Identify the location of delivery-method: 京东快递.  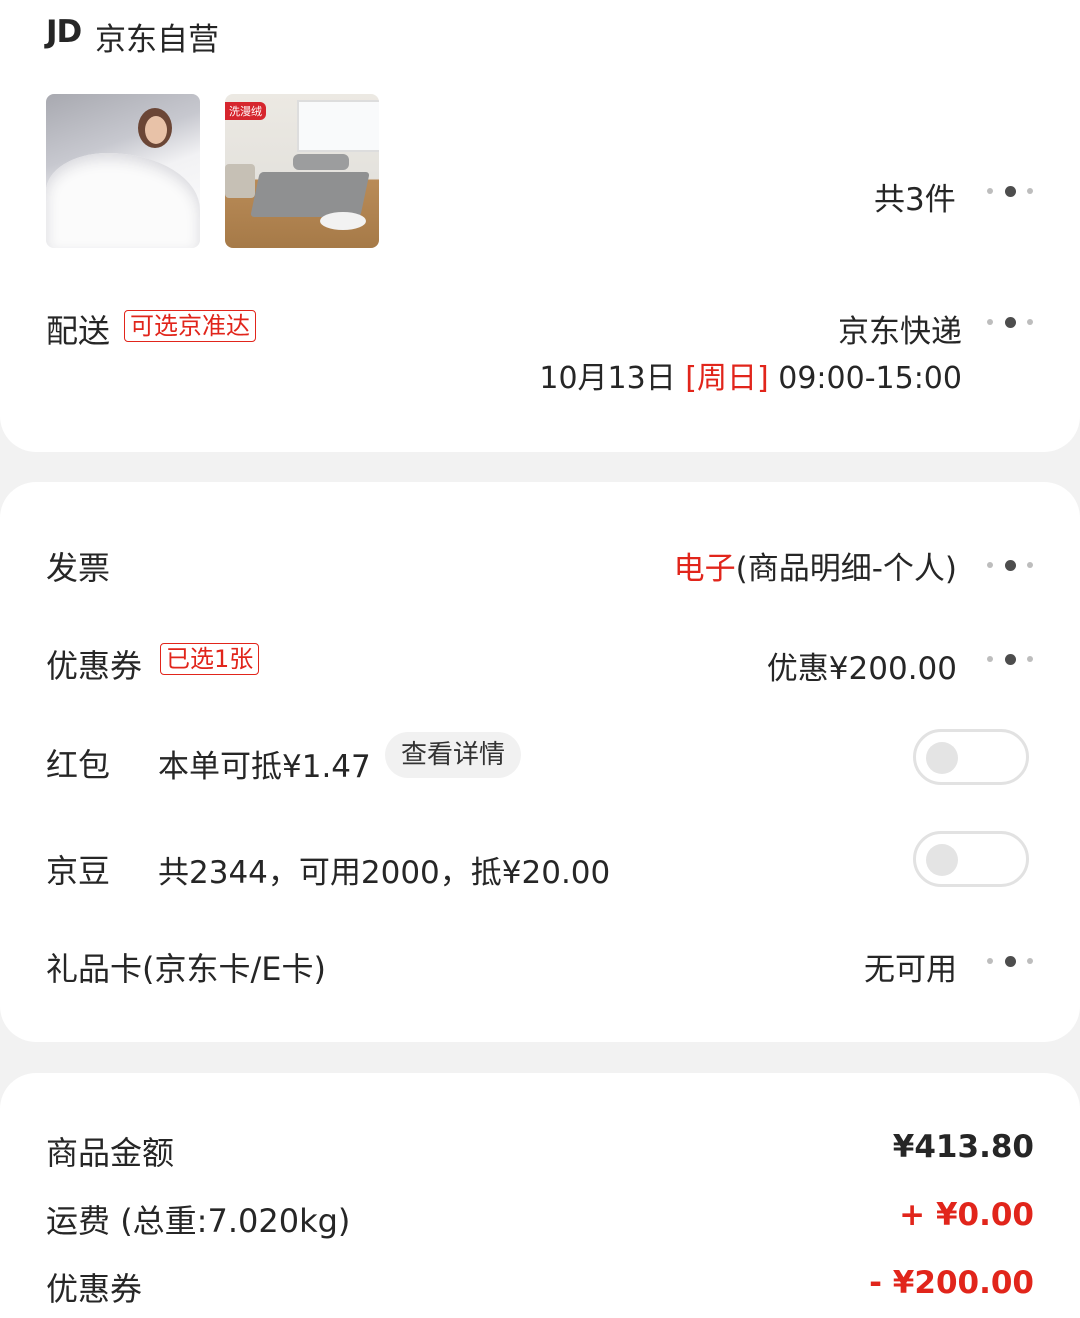
(900, 328).